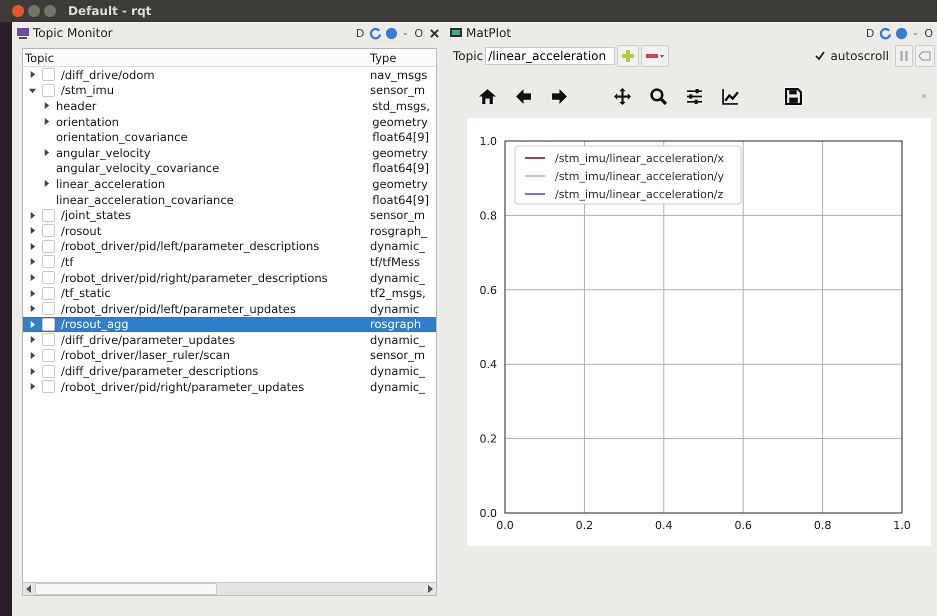 The height and width of the screenshot is (616, 937). What do you see at coordinates (229, 184) in the screenshot?
I see `field-row: linear_acceleration geometry` at bounding box center [229, 184].